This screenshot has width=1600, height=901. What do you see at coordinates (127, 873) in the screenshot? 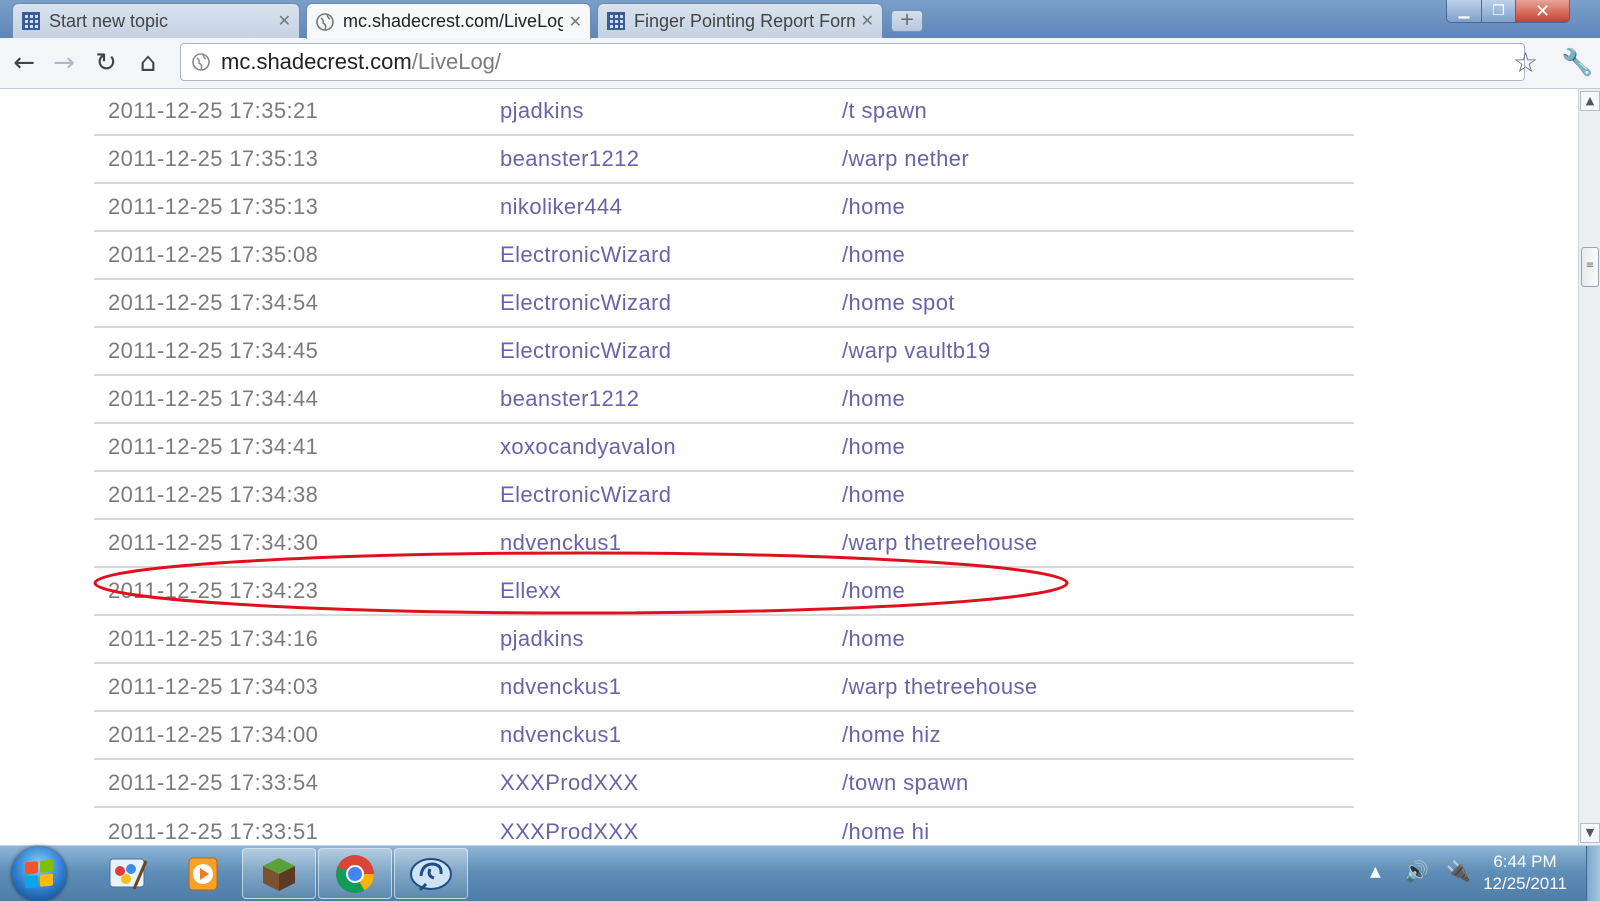
I see `taskbar-paint-icon` at bounding box center [127, 873].